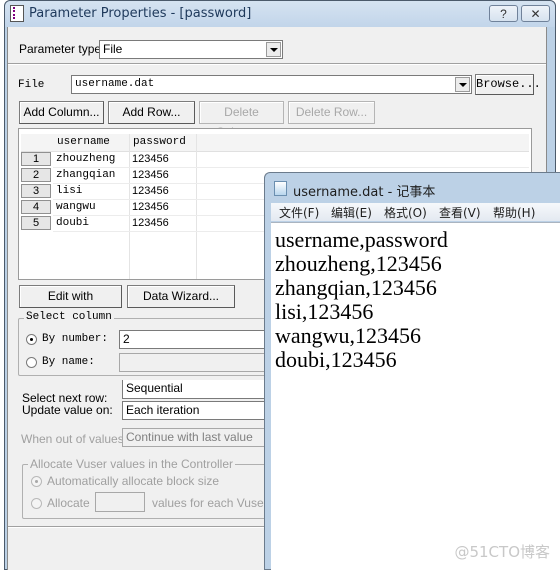  What do you see at coordinates (280, 14) in the screenshot?
I see `dialog-title-bar: Parameter Properties - [password] ? ✕` at bounding box center [280, 14].